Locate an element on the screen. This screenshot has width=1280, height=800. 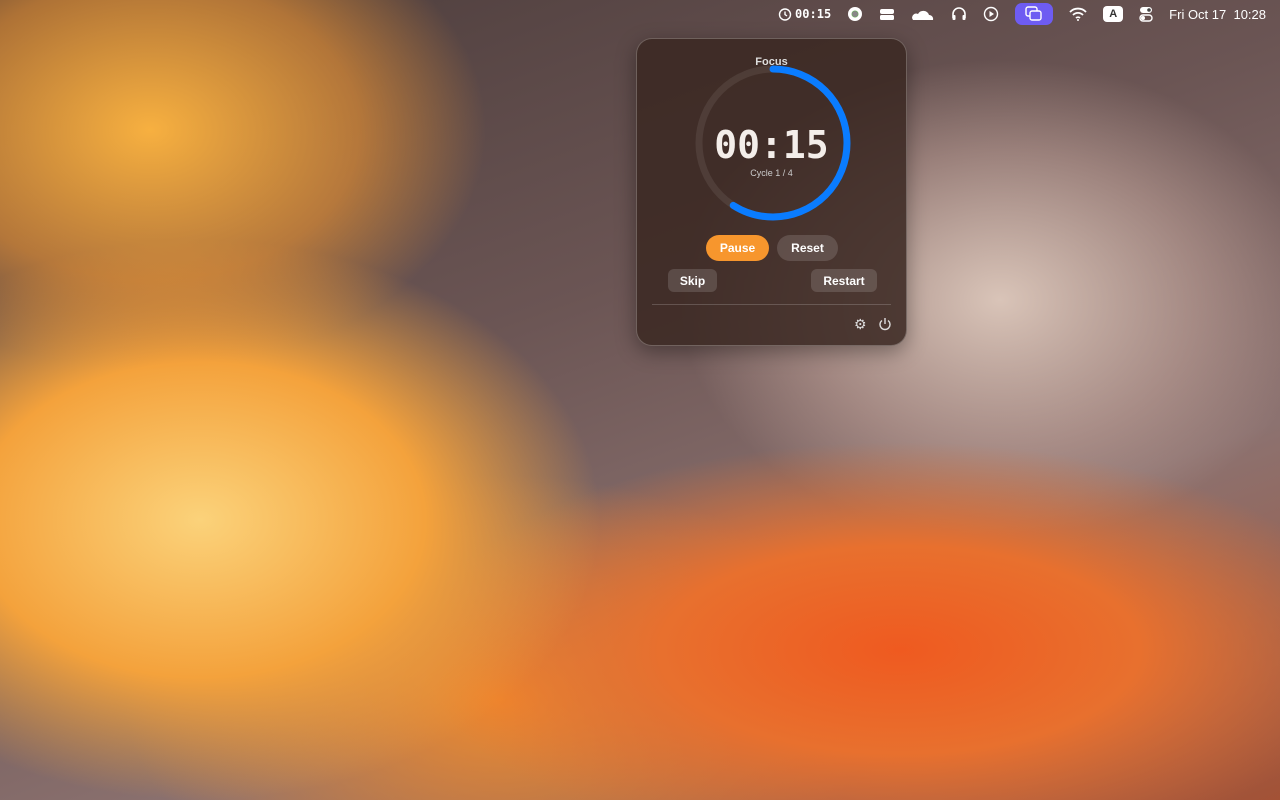
input-source-label: A is located at coordinates (1113, 14).